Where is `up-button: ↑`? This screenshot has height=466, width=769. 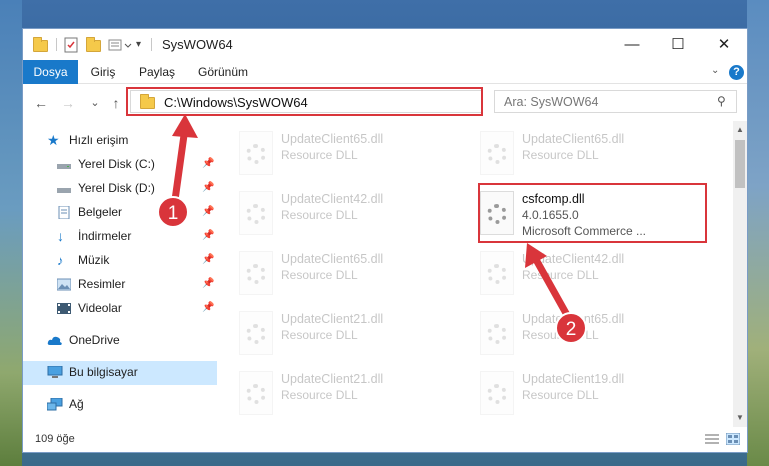 up-button: ↑ is located at coordinates (116, 103).